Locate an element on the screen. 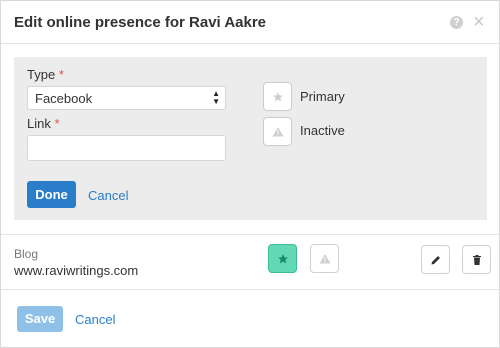 Image resolution: width=500 pixels, height=348 pixels. select-arrows-icon: ▲ ▼ is located at coordinates (216, 97).